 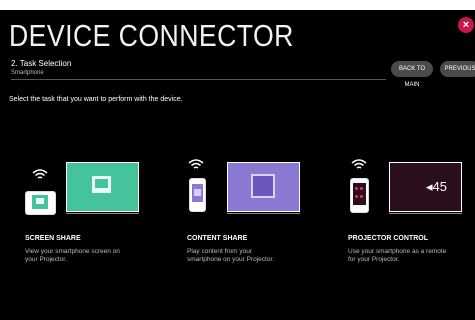 What do you see at coordinates (466, 25) in the screenshot?
I see `close-button: ×` at bounding box center [466, 25].